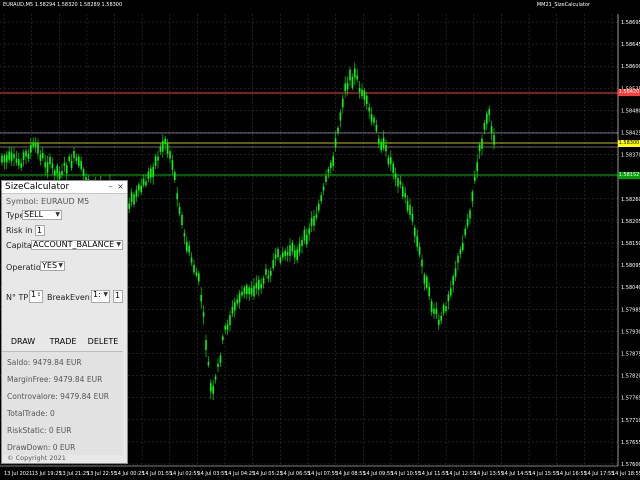  What do you see at coordinates (31, 413) in the screenshot?
I see `total-trade-text: TotalTrade: 0` at bounding box center [31, 413].